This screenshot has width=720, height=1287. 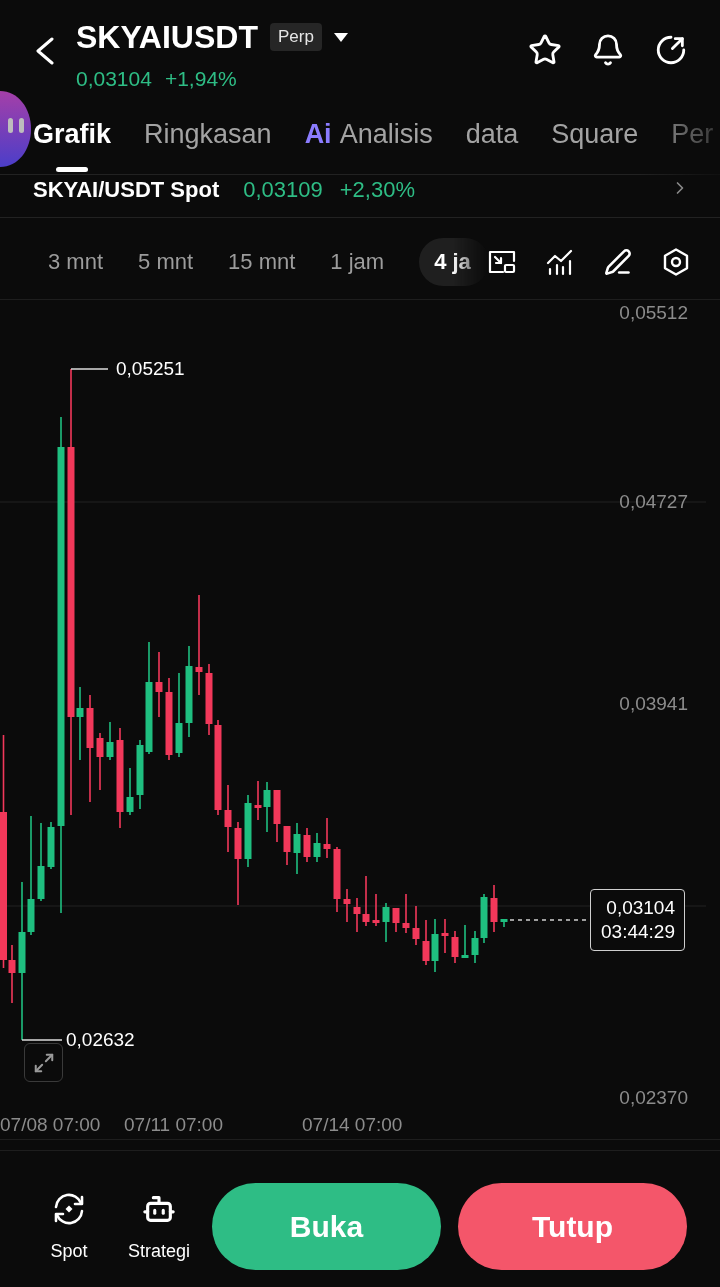 I want to click on current-price: 0,03104, so click(x=640, y=908).